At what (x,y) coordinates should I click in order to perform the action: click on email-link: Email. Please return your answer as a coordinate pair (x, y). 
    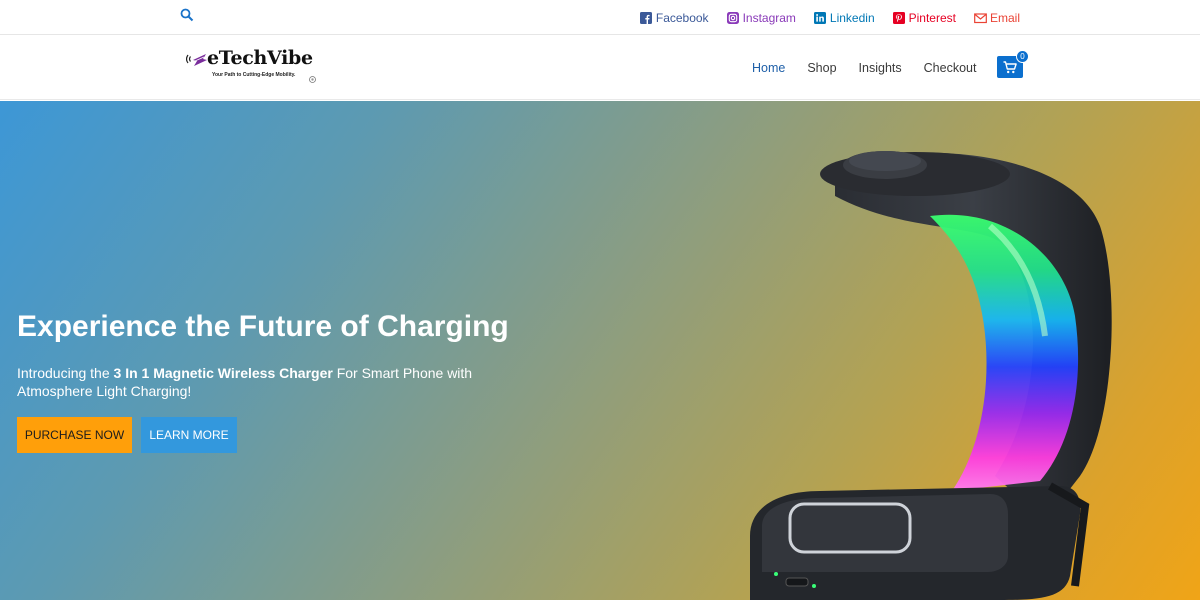
    Looking at the image, I should click on (997, 18).